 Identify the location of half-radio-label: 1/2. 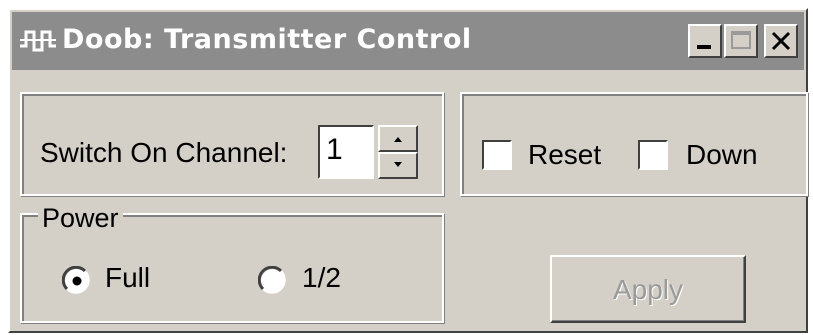
(321, 278).